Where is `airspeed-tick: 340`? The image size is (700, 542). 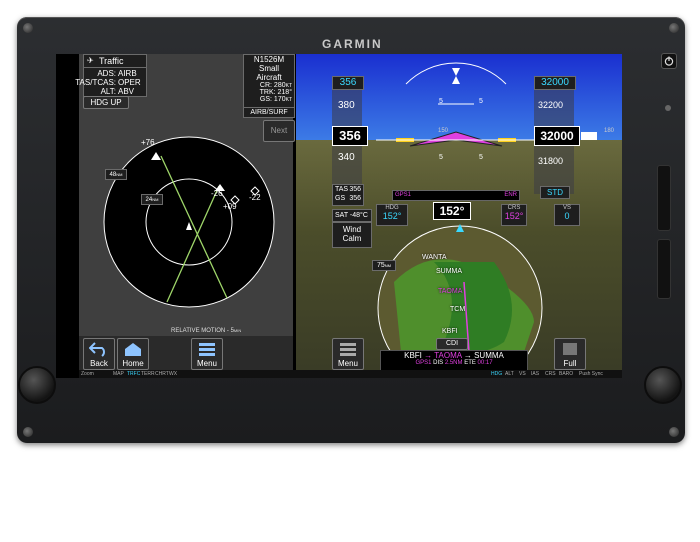
airspeed-tick: 340 is located at coordinates (346, 157).